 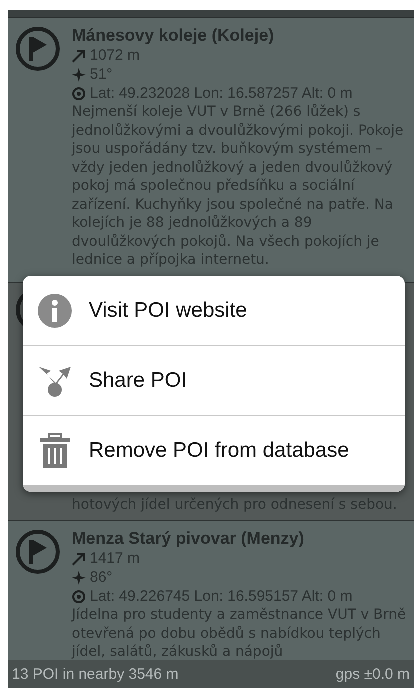 What do you see at coordinates (214, 450) in the screenshot?
I see `menu-item: Remove POI from database` at bounding box center [214, 450].